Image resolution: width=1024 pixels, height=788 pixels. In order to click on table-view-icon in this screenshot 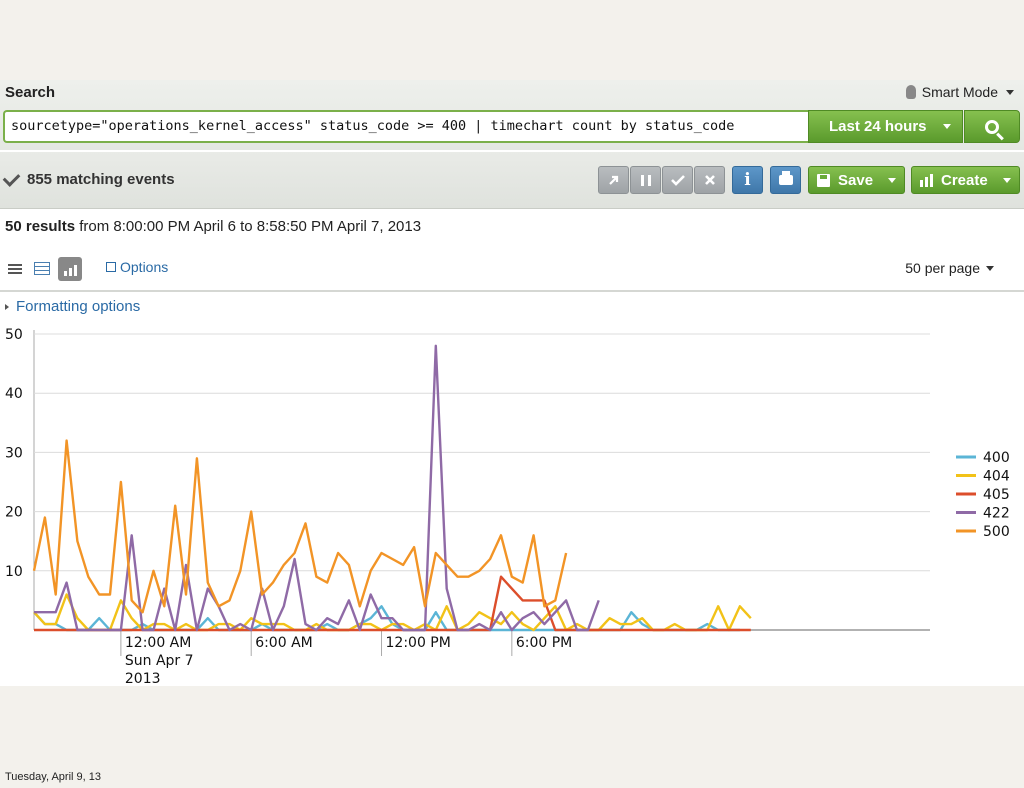, I will do `click(42, 268)`.